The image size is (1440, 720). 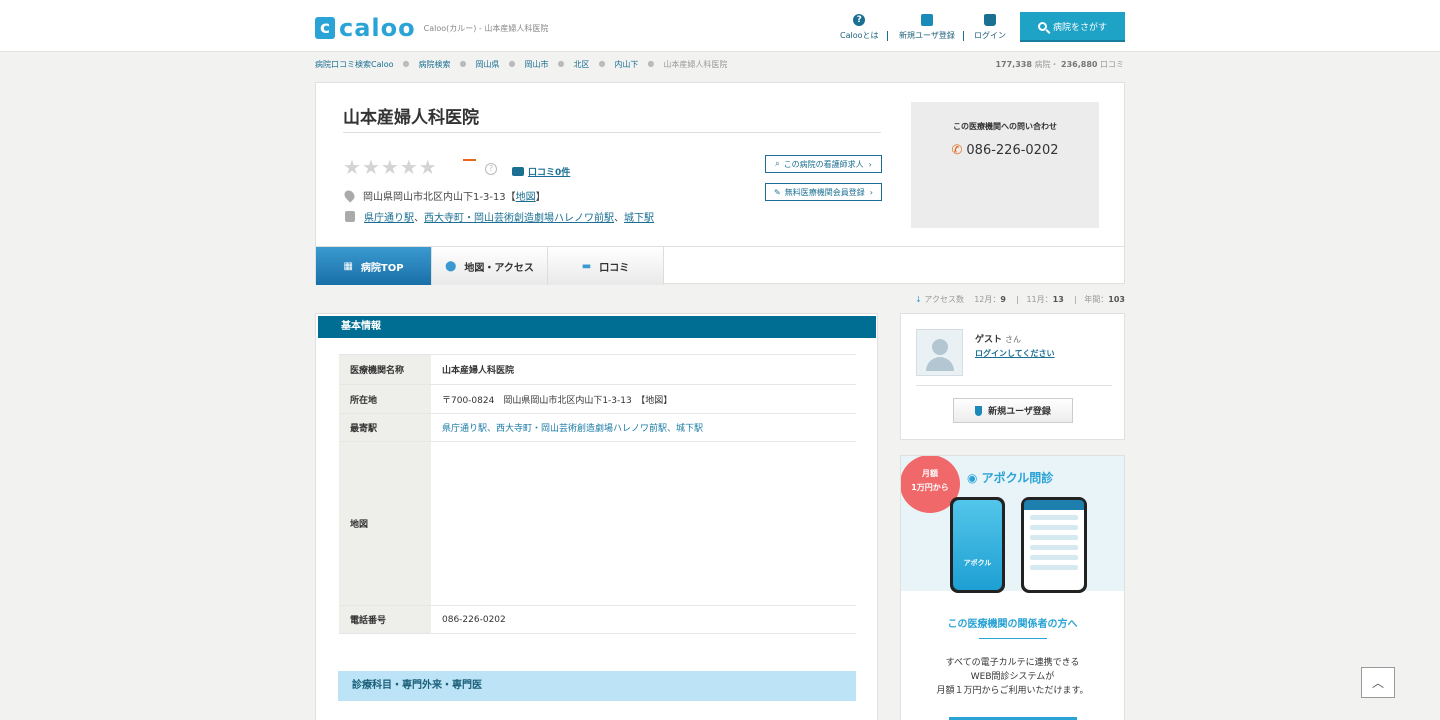 I want to click on breadcrumb-item: 北区, so click(x=581, y=64).